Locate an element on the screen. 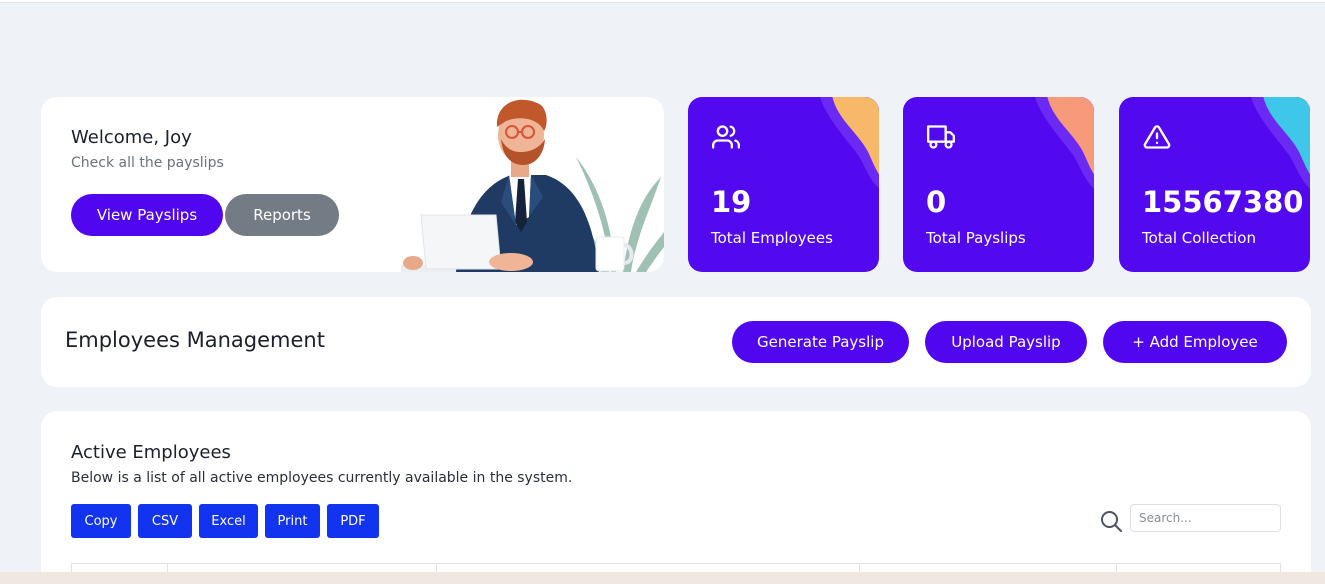  welcome-title: Welcome, Joy is located at coordinates (131, 137).